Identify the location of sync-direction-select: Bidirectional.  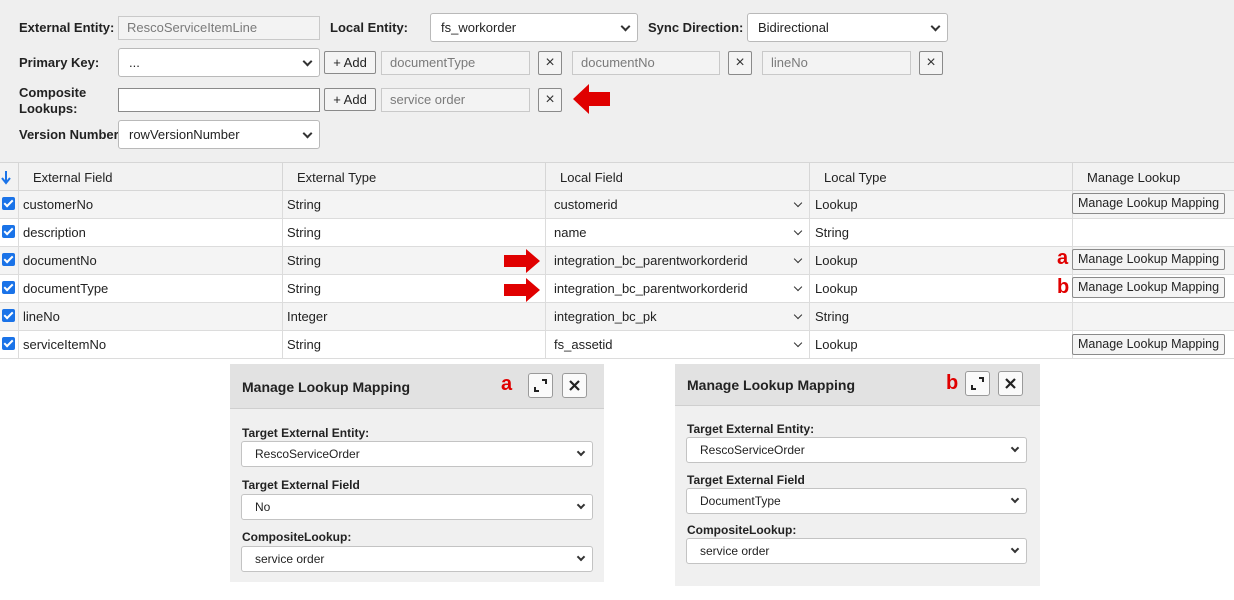
(847, 27).